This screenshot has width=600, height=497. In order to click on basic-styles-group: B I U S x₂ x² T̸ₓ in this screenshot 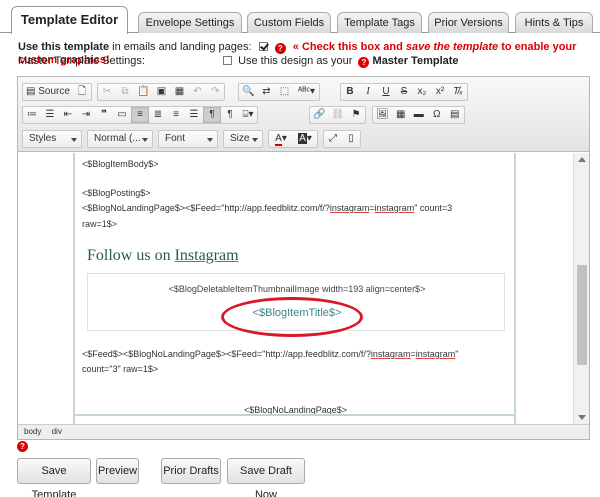, I will do `click(404, 92)`.